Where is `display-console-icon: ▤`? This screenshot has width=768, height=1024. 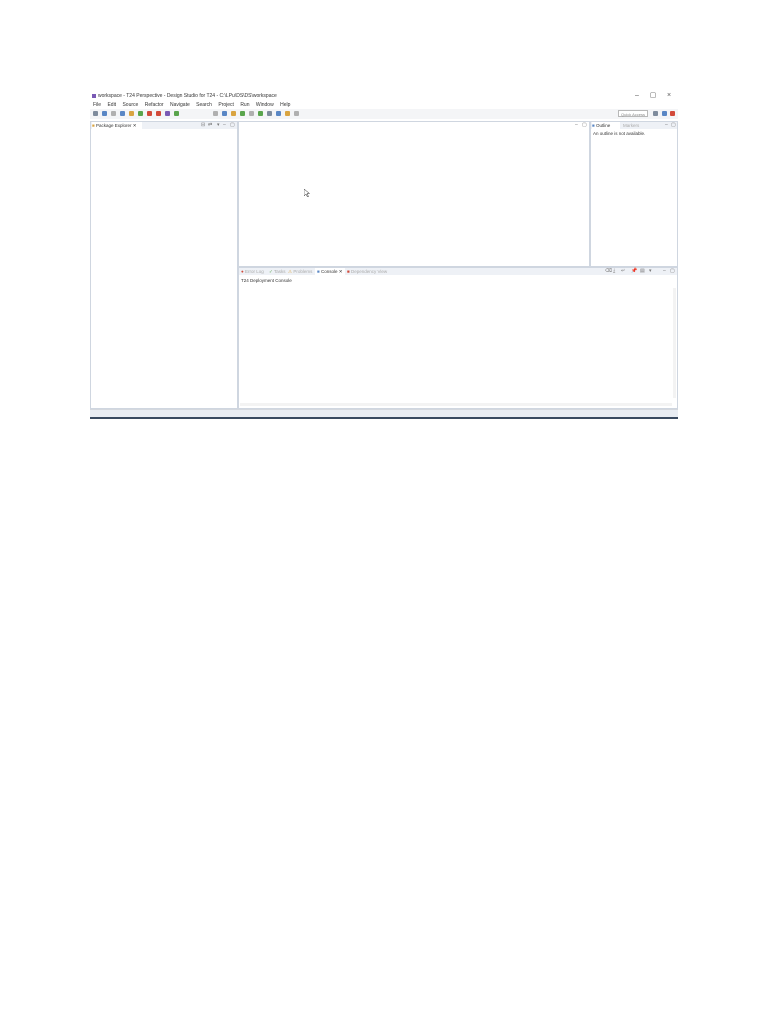 display-console-icon: ▤ is located at coordinates (642, 271).